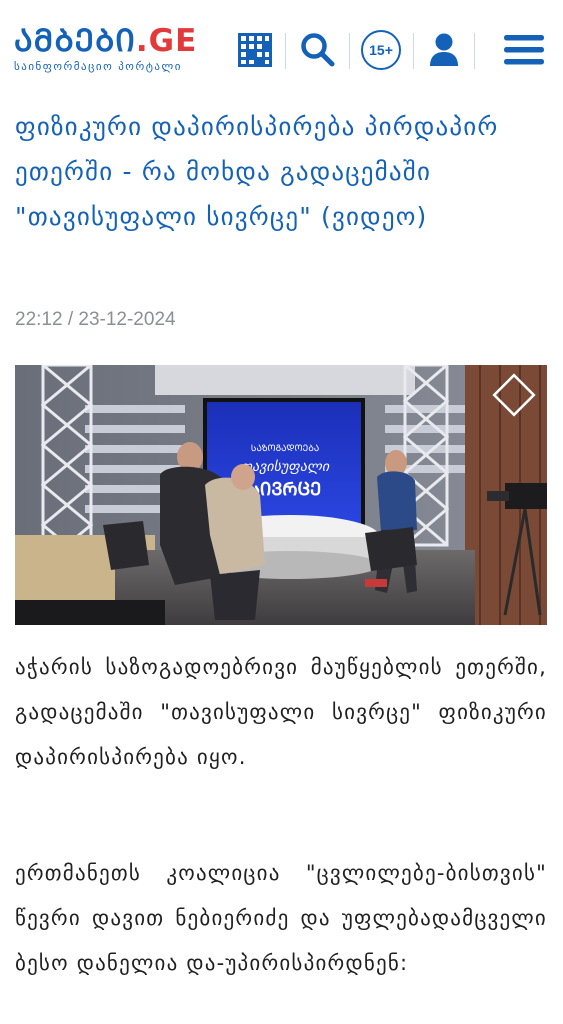  I want to click on logo-tagline: საინფორმაციო პორტალი, so click(98, 66).